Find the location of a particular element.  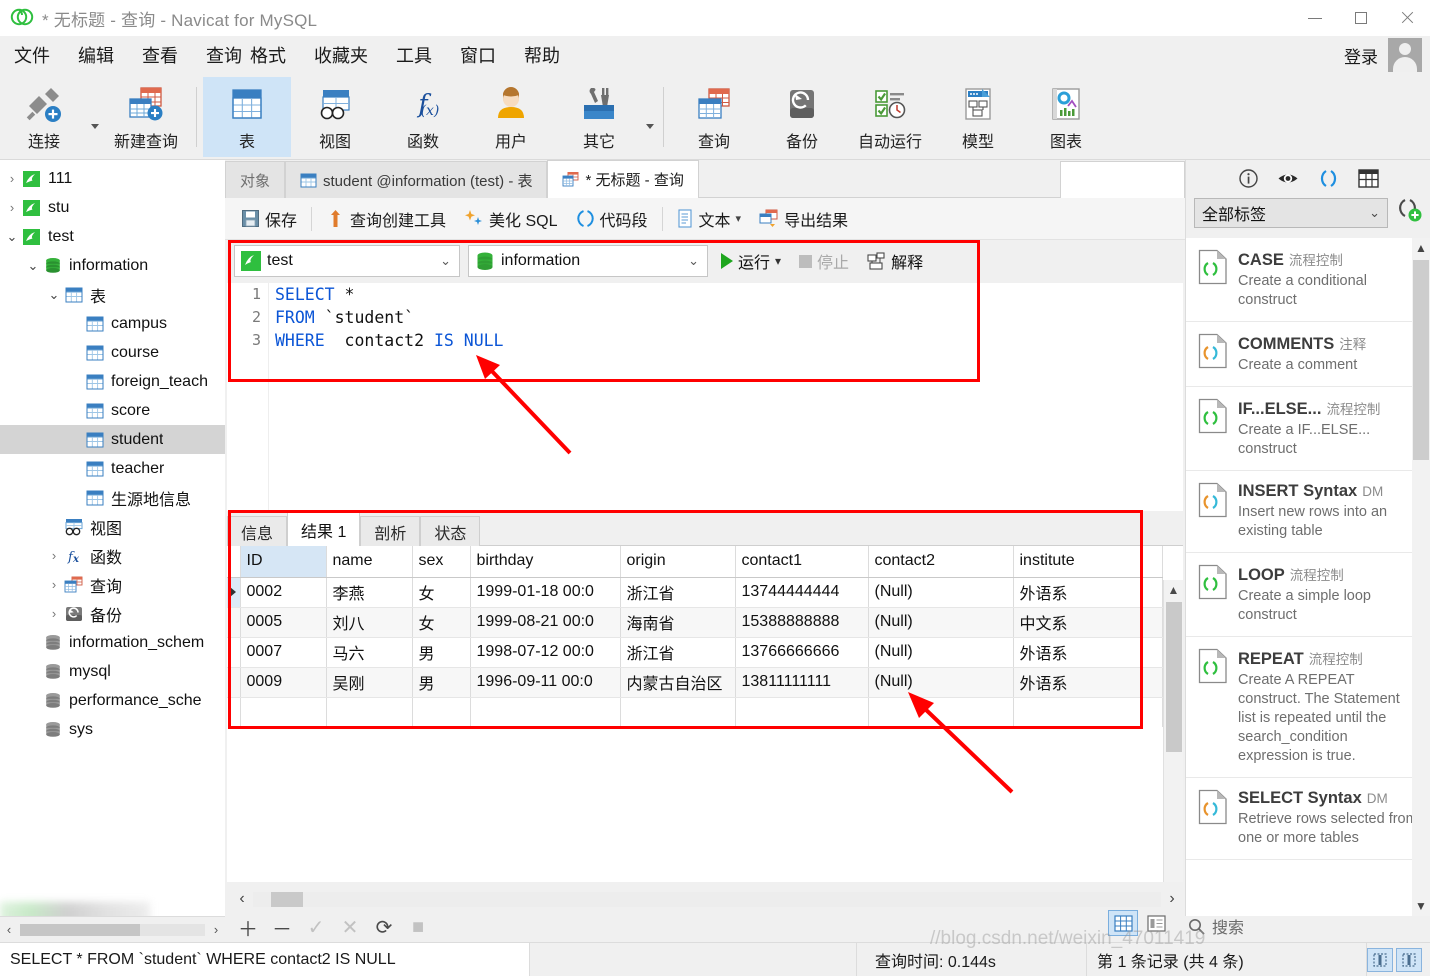

connection-combo: test ⌄ is located at coordinates (347, 261).